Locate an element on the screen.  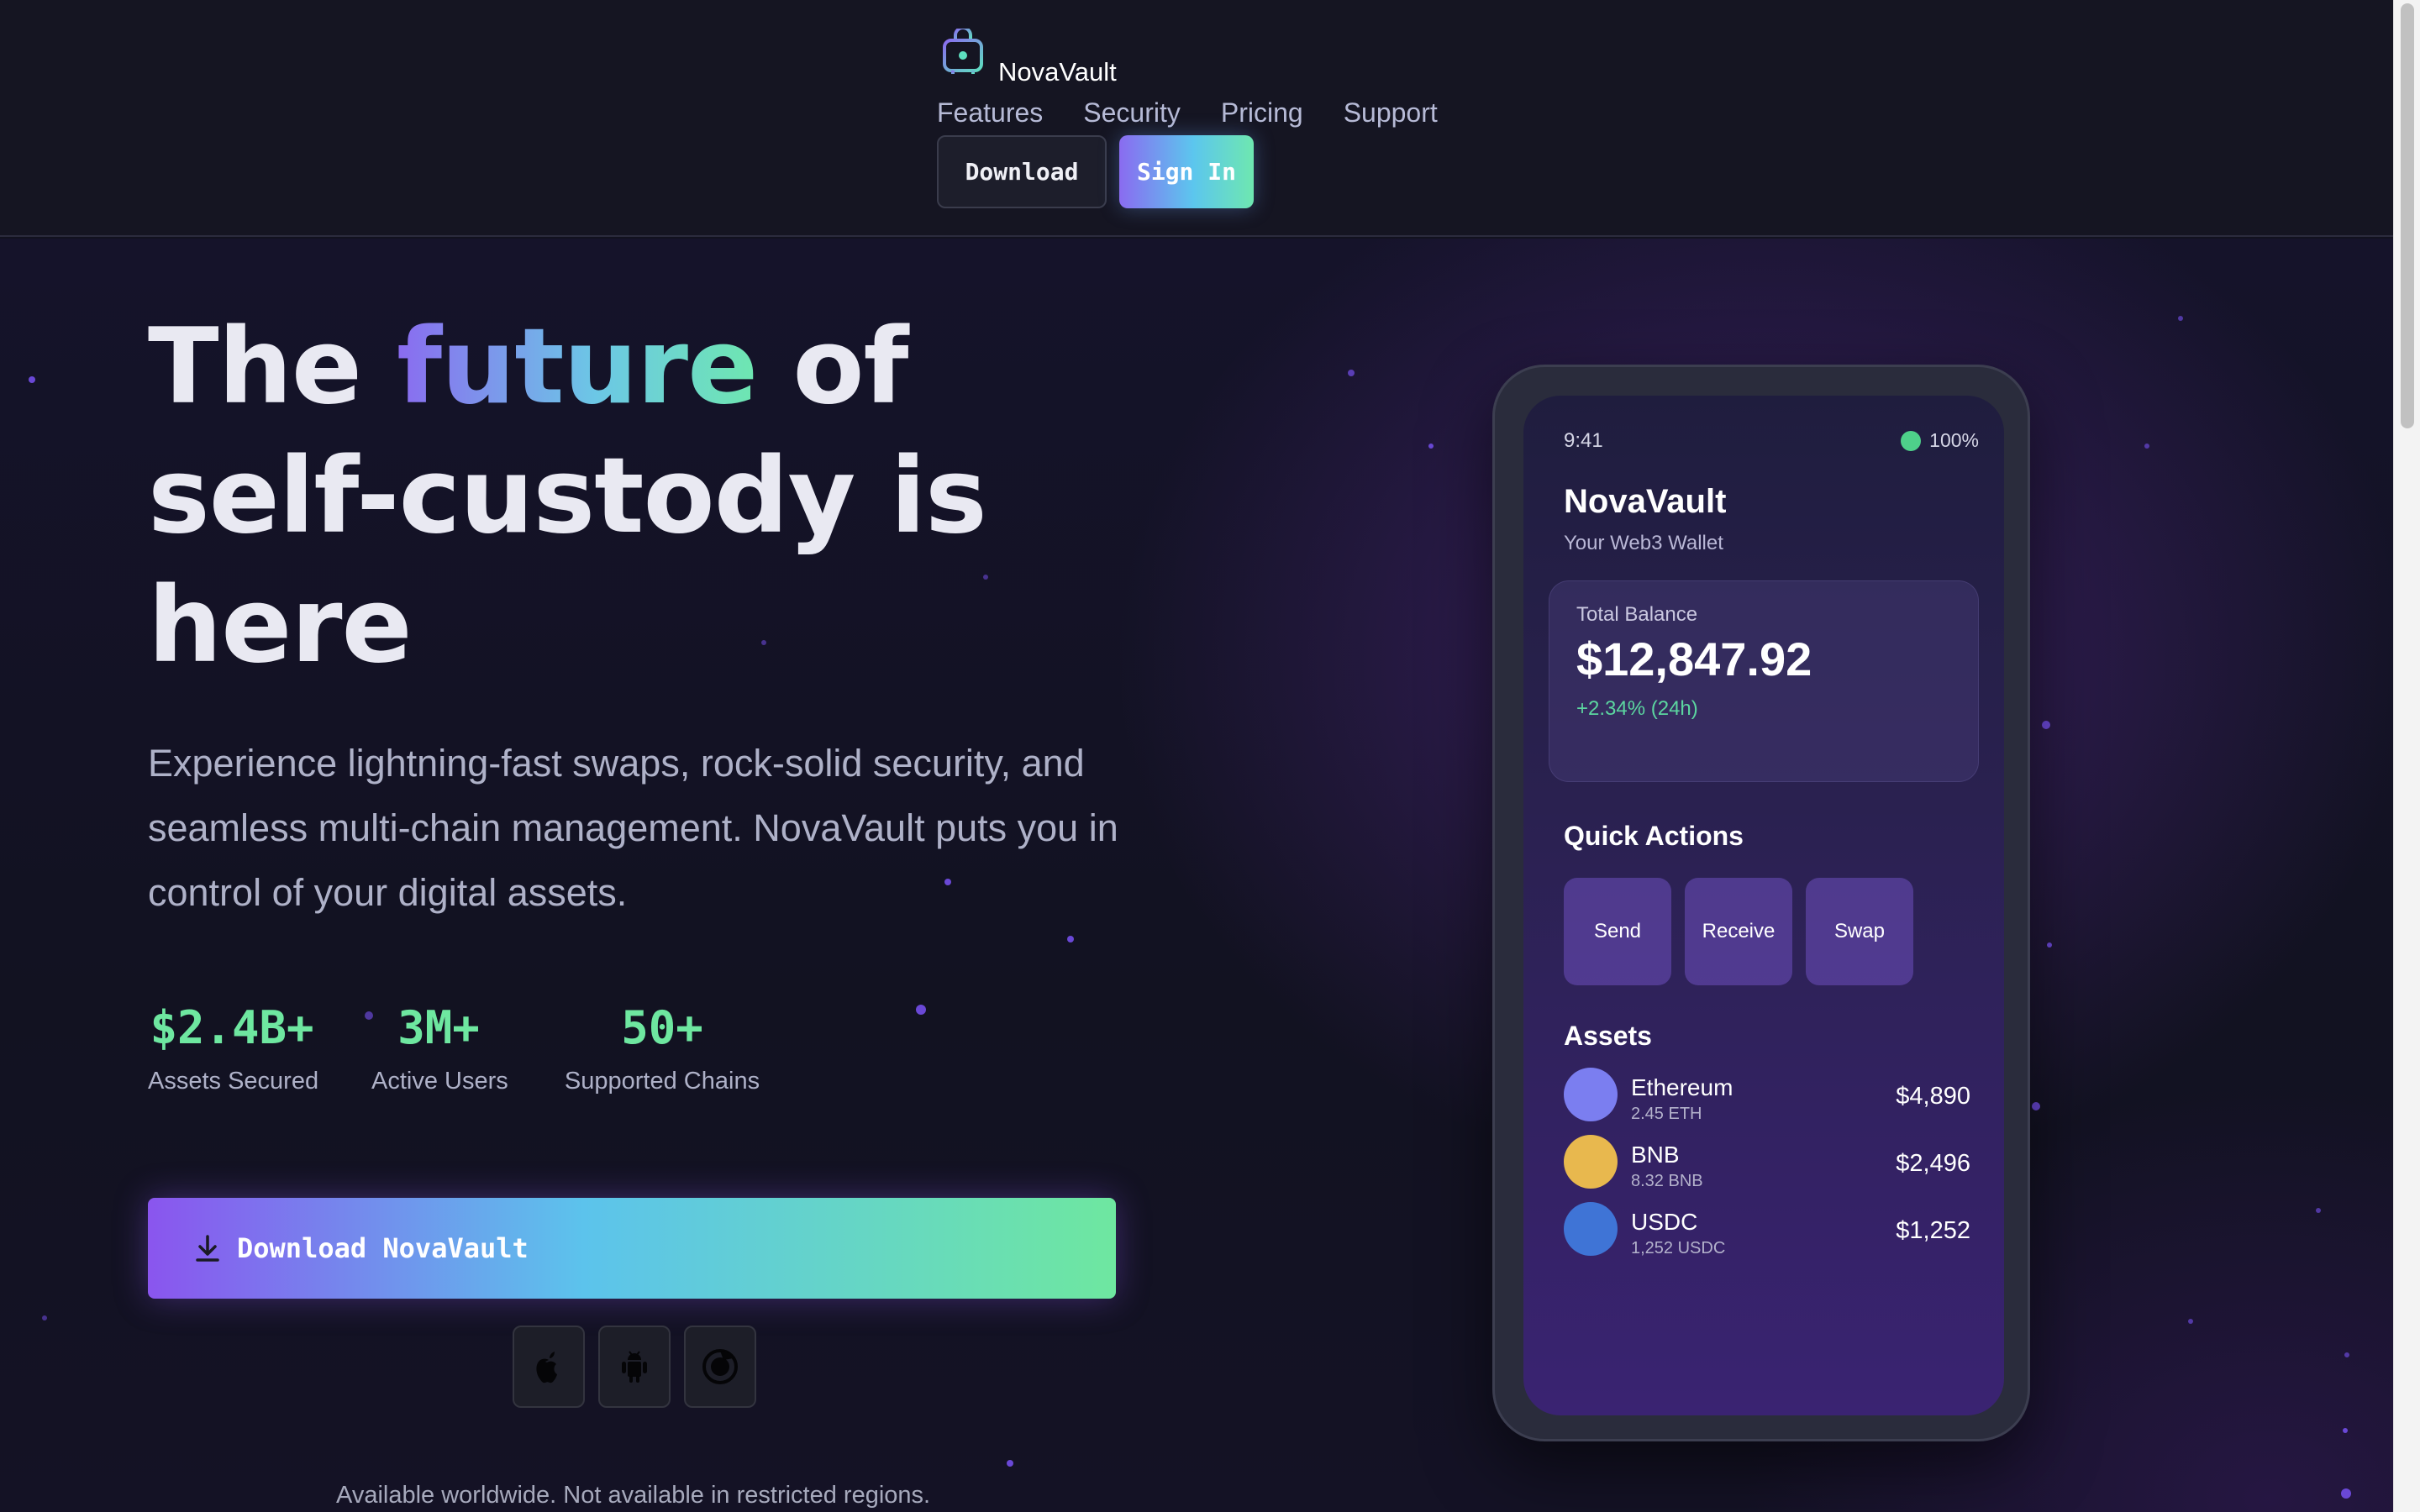
asset-amount: 8.32 BNB is located at coordinates (1667, 1181).